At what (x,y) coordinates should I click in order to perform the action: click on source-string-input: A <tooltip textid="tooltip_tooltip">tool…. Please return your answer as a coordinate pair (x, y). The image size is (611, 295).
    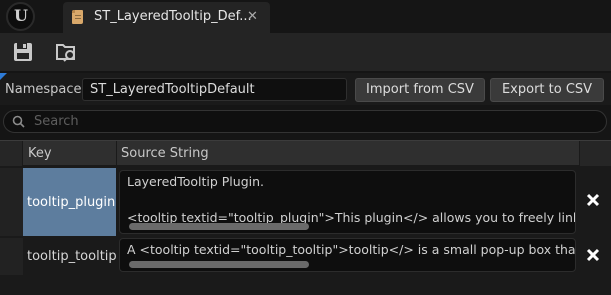
    Looking at the image, I should click on (347, 255).